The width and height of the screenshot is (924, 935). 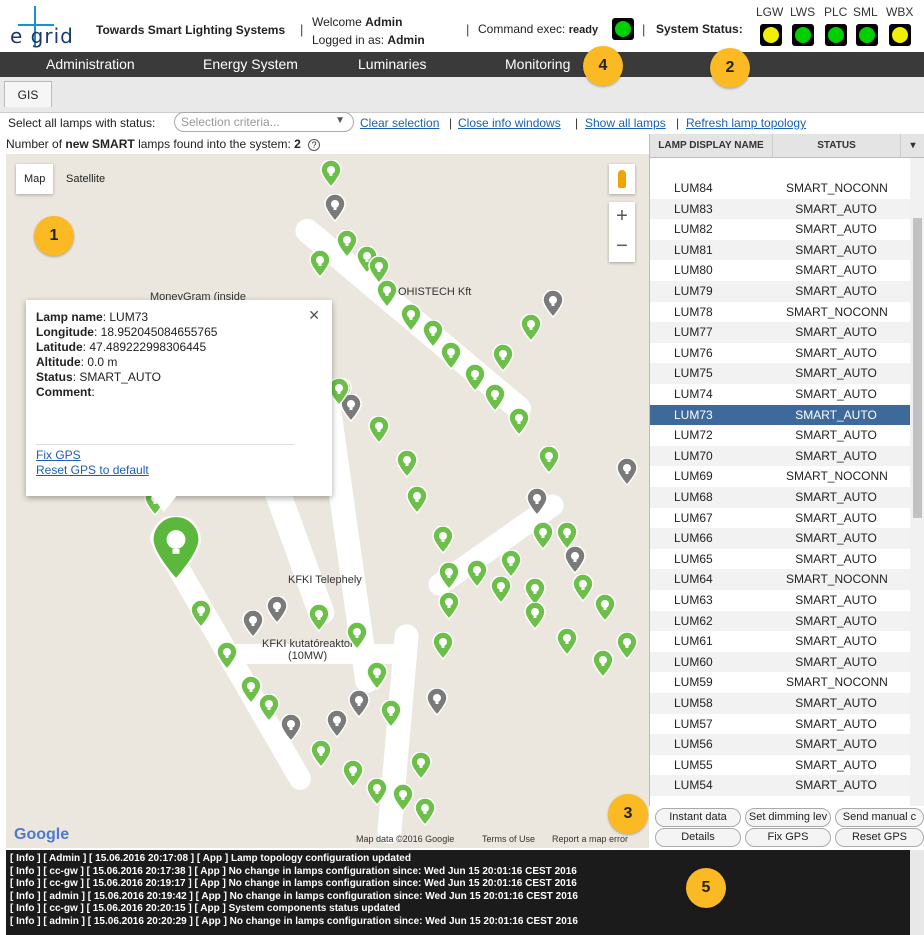 What do you see at coordinates (780, 353) in the screenshot?
I see `table-row: LUM76 SMART_AUTO` at bounding box center [780, 353].